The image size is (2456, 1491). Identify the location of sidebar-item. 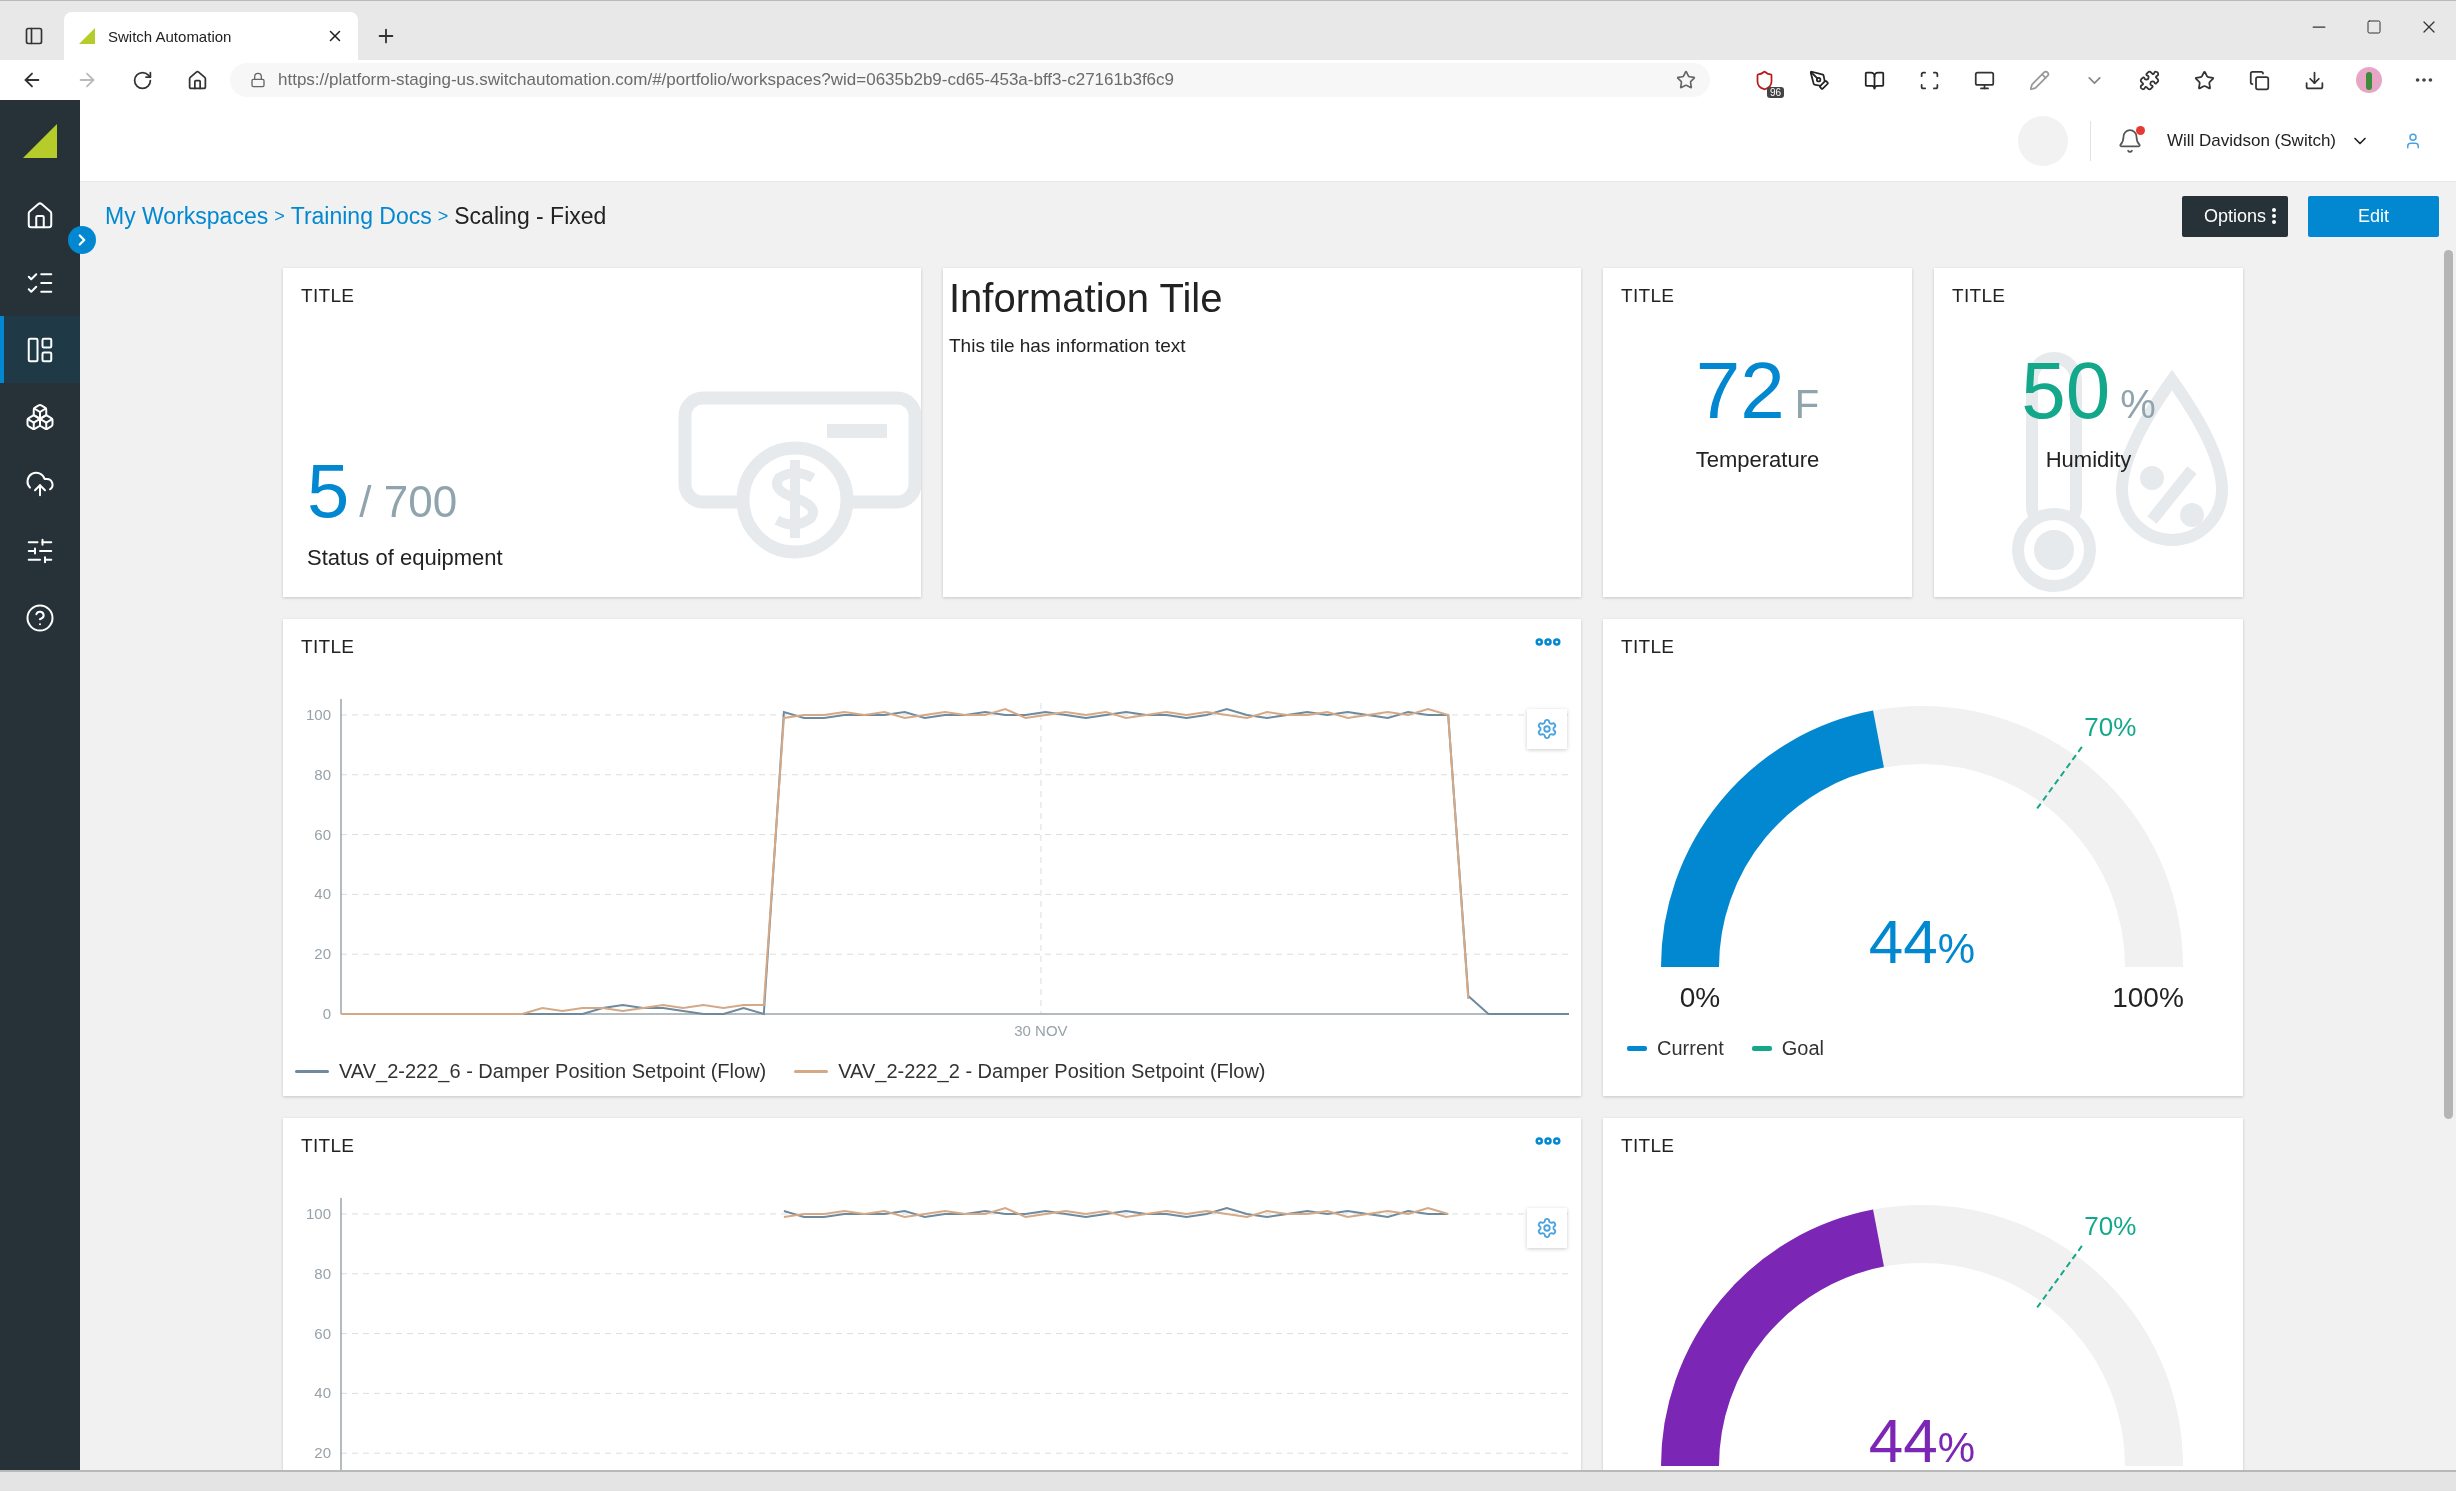
(40, 349).